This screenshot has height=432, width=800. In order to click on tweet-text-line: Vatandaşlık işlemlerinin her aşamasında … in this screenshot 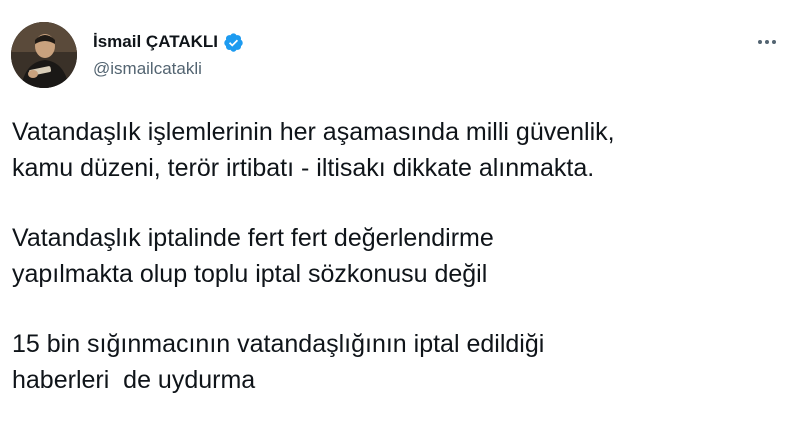, I will do `click(313, 132)`.